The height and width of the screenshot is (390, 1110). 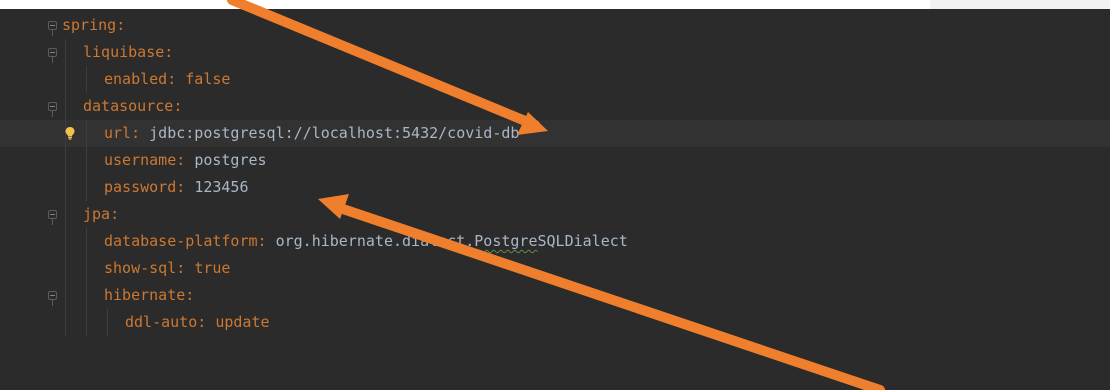 What do you see at coordinates (208, 79) in the screenshot?
I see `yaml-value: false` at bounding box center [208, 79].